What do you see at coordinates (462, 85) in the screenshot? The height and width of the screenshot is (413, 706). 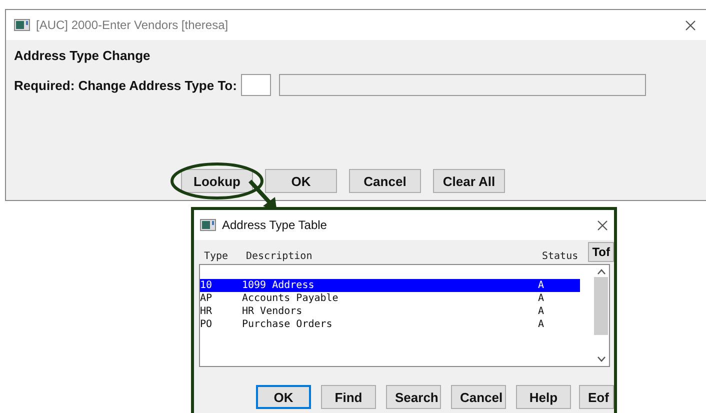 I see `description-field` at bounding box center [462, 85].